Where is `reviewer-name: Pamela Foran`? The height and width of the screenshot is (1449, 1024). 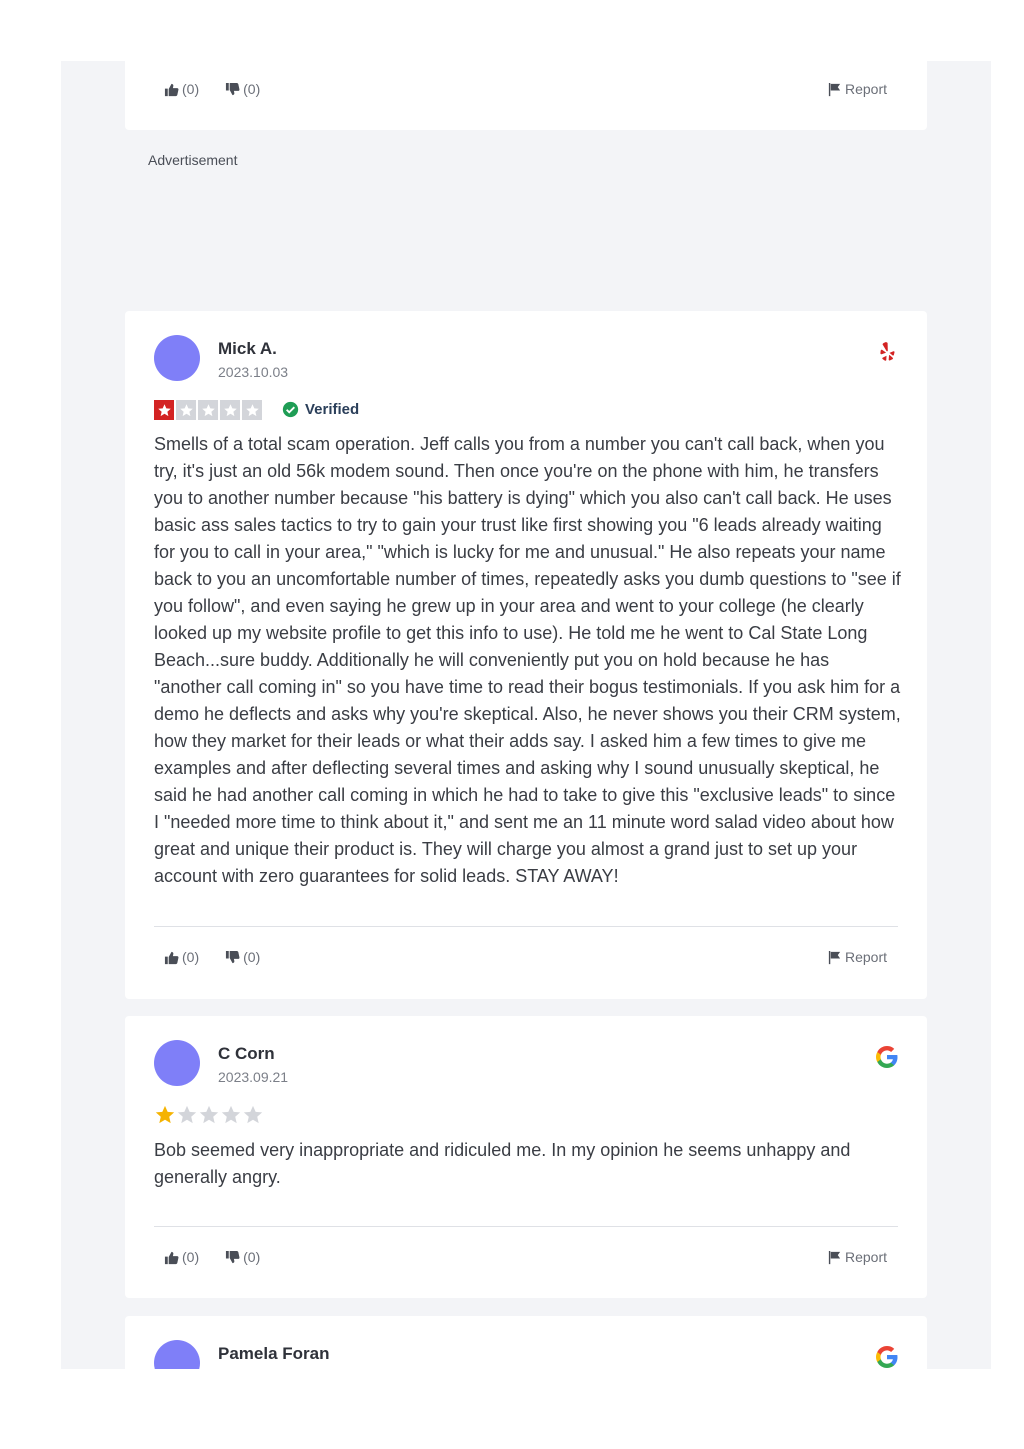 reviewer-name: Pamela Foran is located at coordinates (274, 1353).